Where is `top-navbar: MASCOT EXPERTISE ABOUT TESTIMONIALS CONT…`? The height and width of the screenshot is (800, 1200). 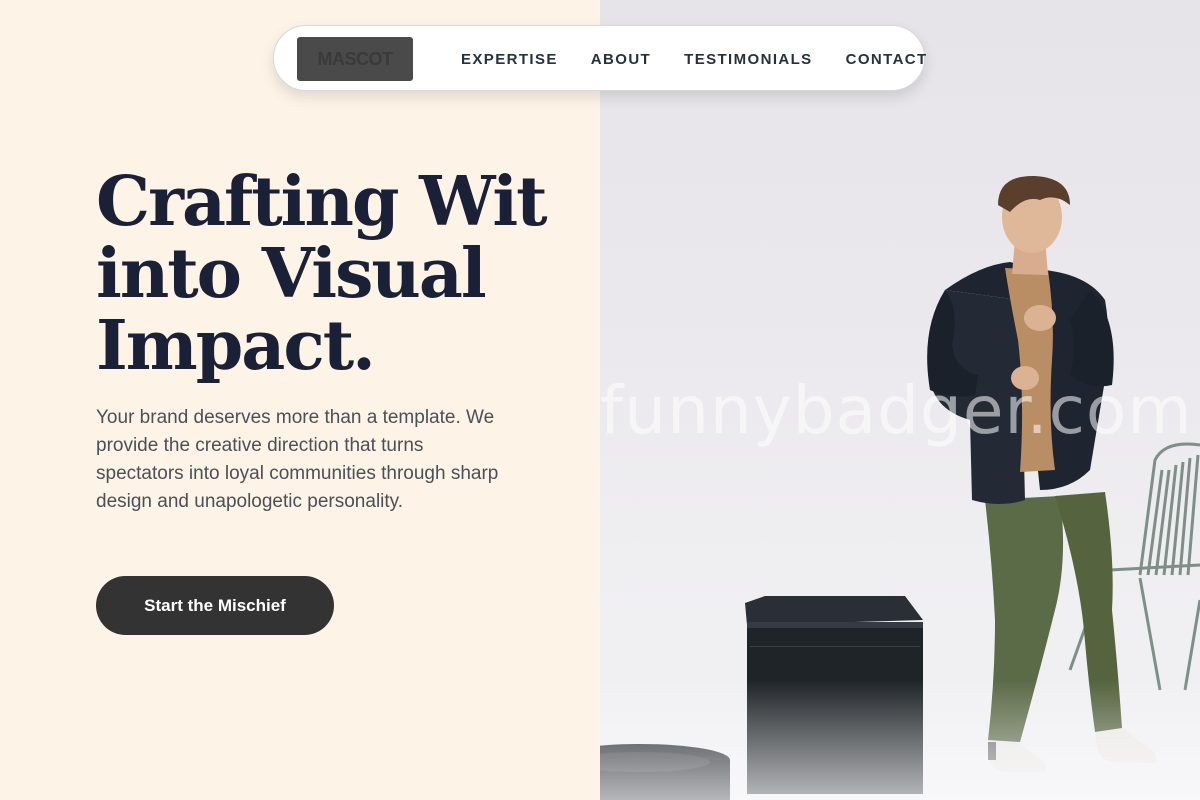 top-navbar: MASCOT EXPERTISE ABOUT TESTIMONIALS CONT… is located at coordinates (600, 58).